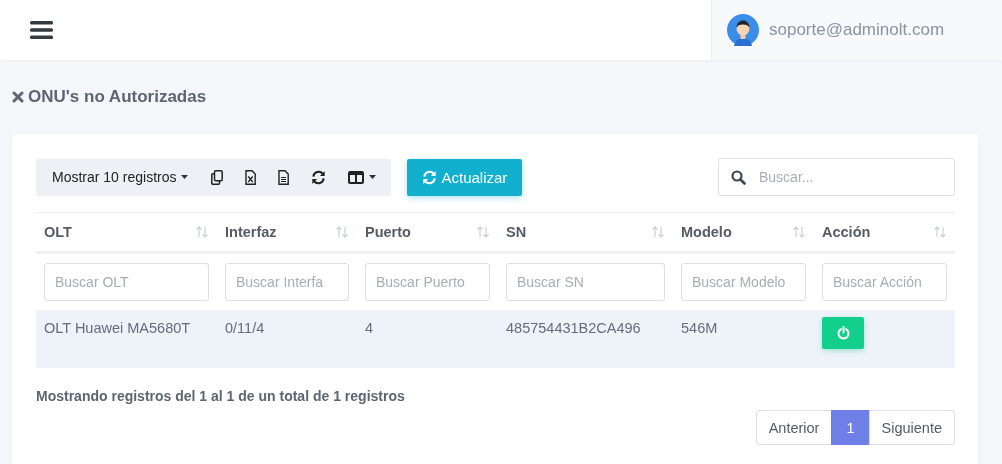 This screenshot has height=464, width=1002. I want to click on column-filter-field: Buscar Interfa, so click(287, 282).